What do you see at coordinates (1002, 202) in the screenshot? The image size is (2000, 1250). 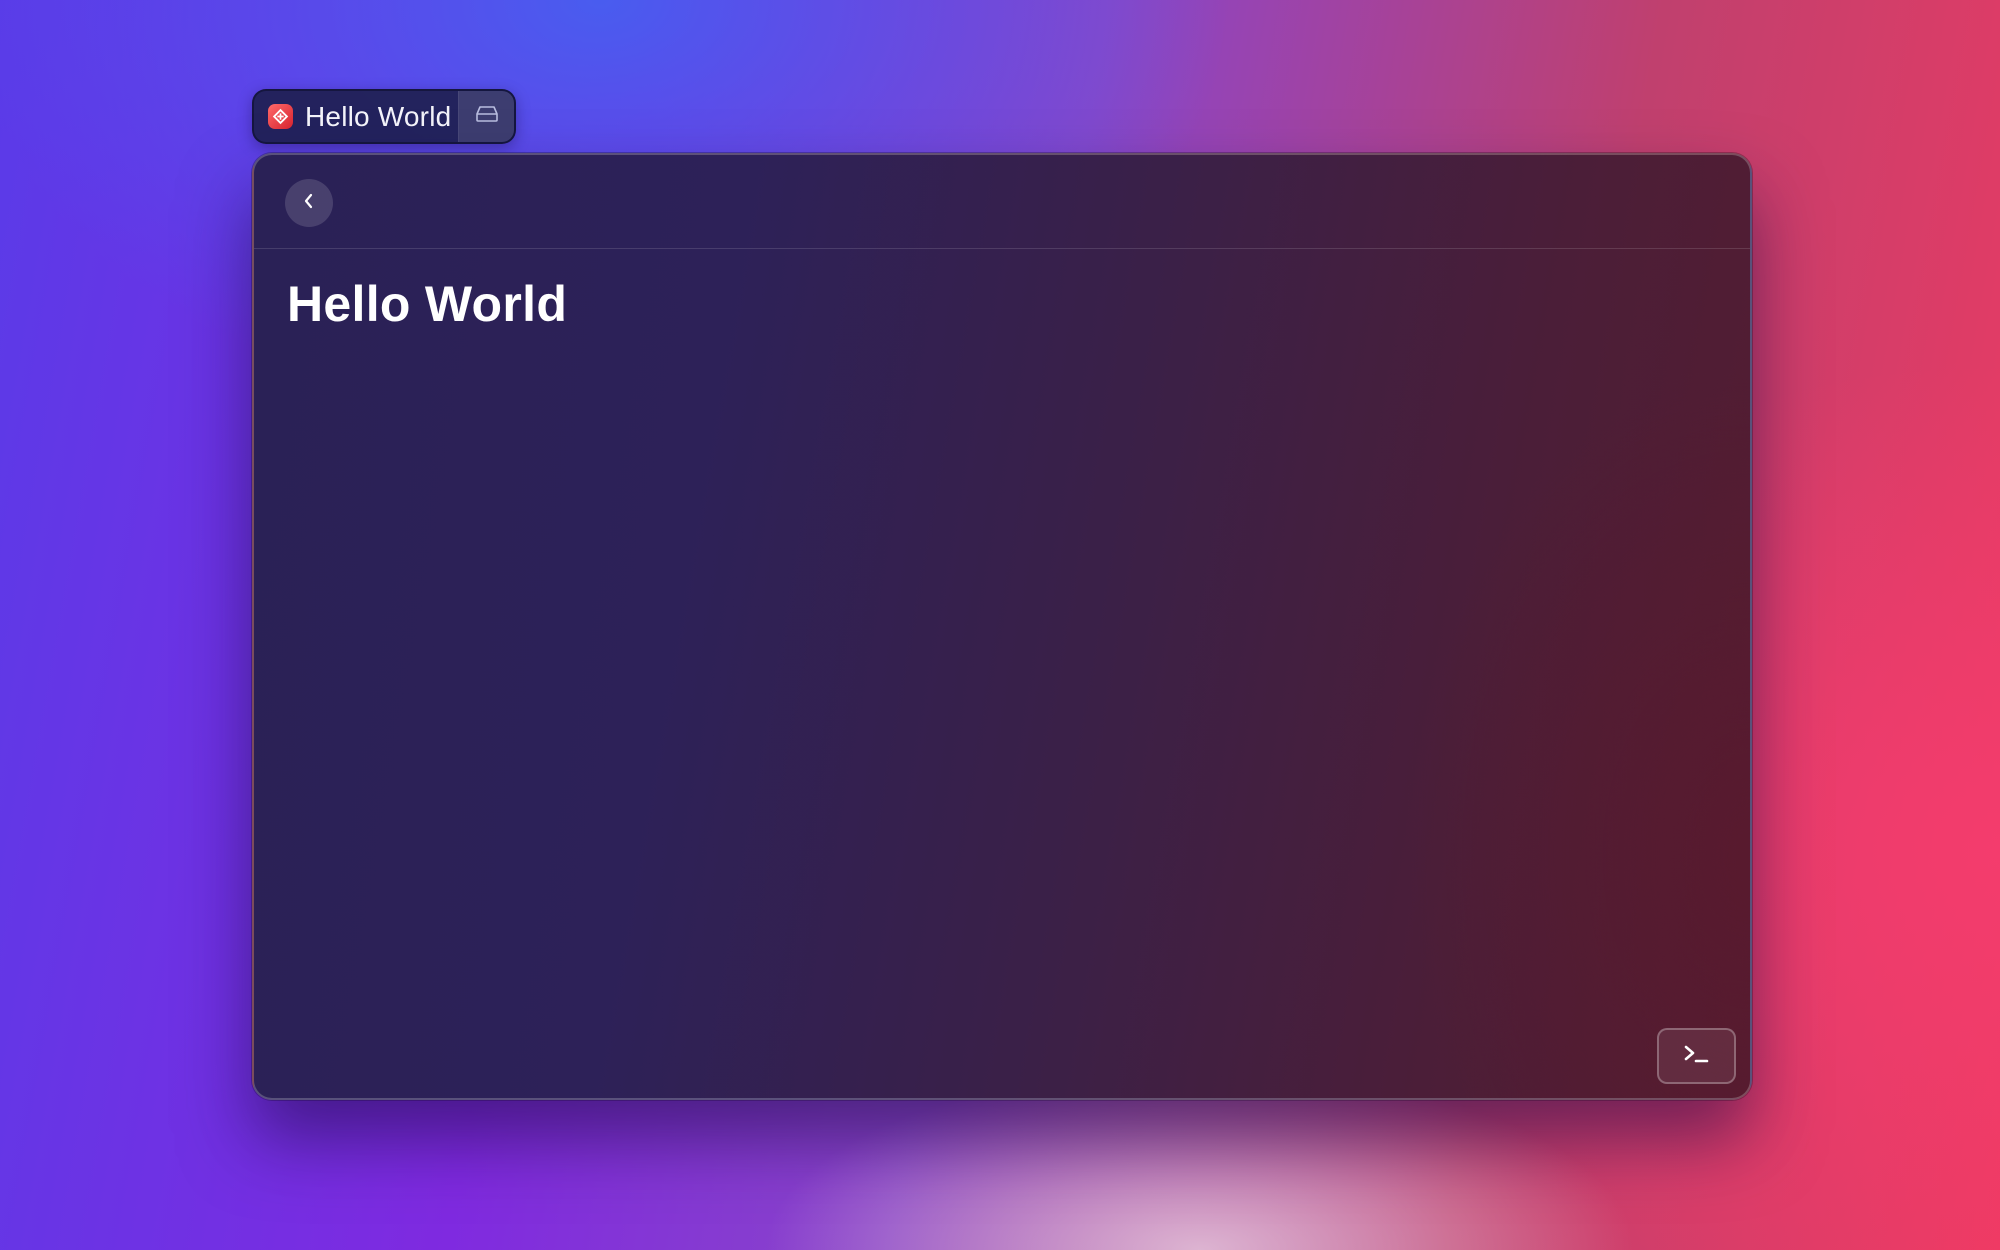 I see `window-header` at bounding box center [1002, 202].